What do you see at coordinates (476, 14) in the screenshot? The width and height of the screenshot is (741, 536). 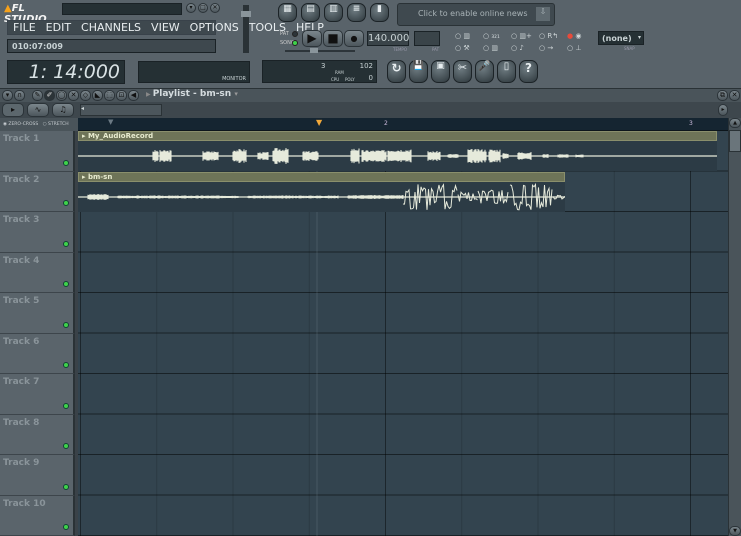 I see `online-news-bar: Click to enable online news ⇩` at bounding box center [476, 14].